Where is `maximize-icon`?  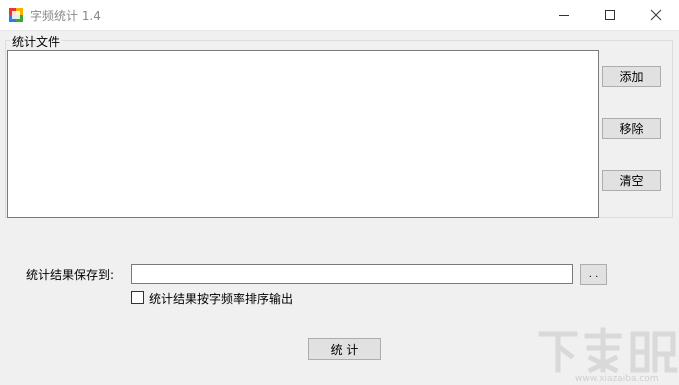 maximize-icon is located at coordinates (610, 15).